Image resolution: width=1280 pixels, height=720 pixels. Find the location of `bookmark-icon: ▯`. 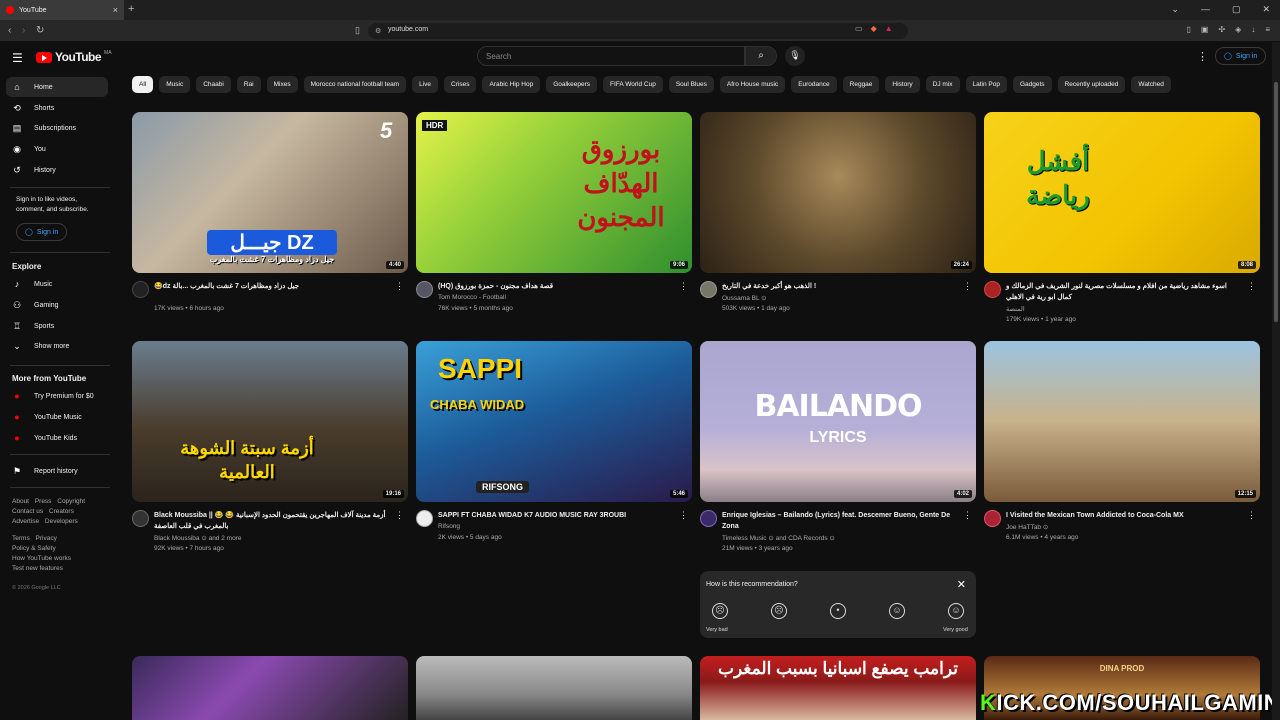

bookmark-icon: ▯ is located at coordinates (357, 30).